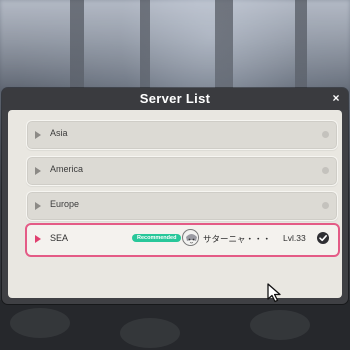  Describe the element at coordinates (182, 135) in the screenshot. I see `server-row-asia: Asia` at that location.